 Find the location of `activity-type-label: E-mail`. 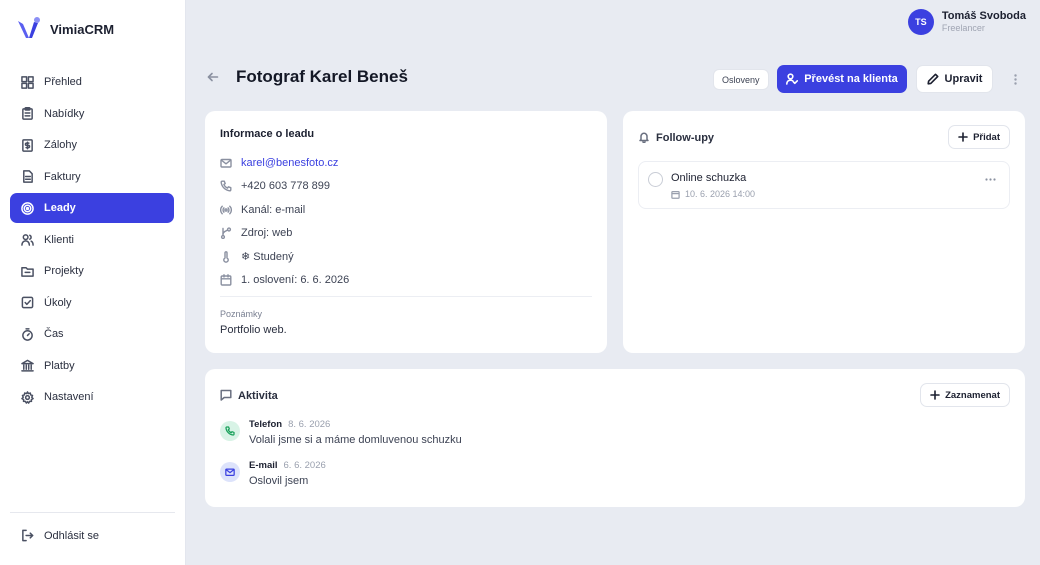

activity-type-label: E-mail is located at coordinates (263, 465).